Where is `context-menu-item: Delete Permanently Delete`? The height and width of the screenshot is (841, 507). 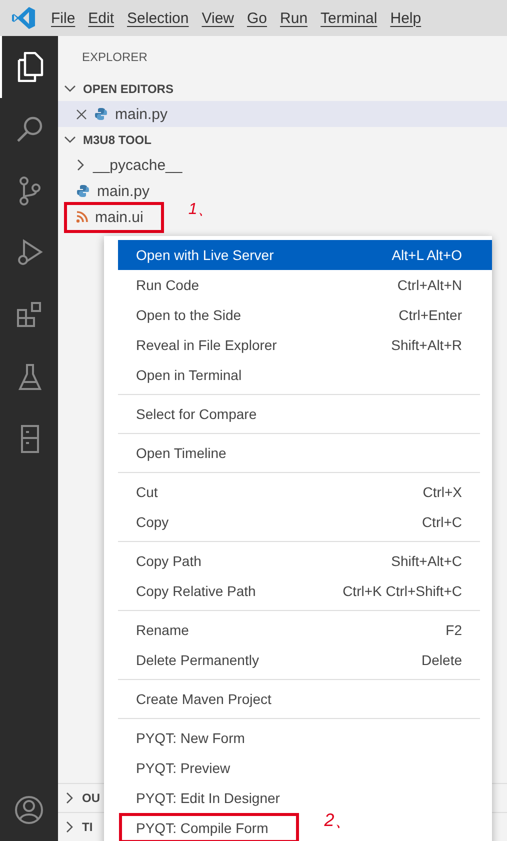
context-menu-item: Delete Permanently Delete is located at coordinates (305, 660).